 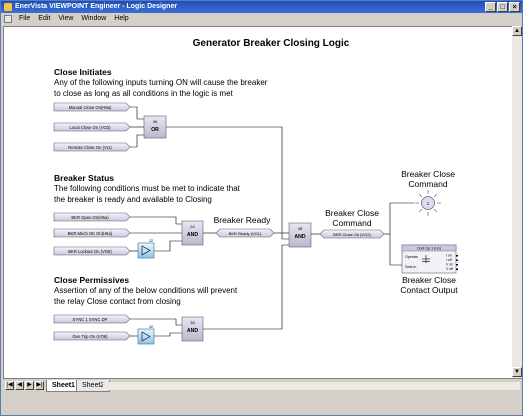 I want to click on document-icon, so click(x=8, y=19).